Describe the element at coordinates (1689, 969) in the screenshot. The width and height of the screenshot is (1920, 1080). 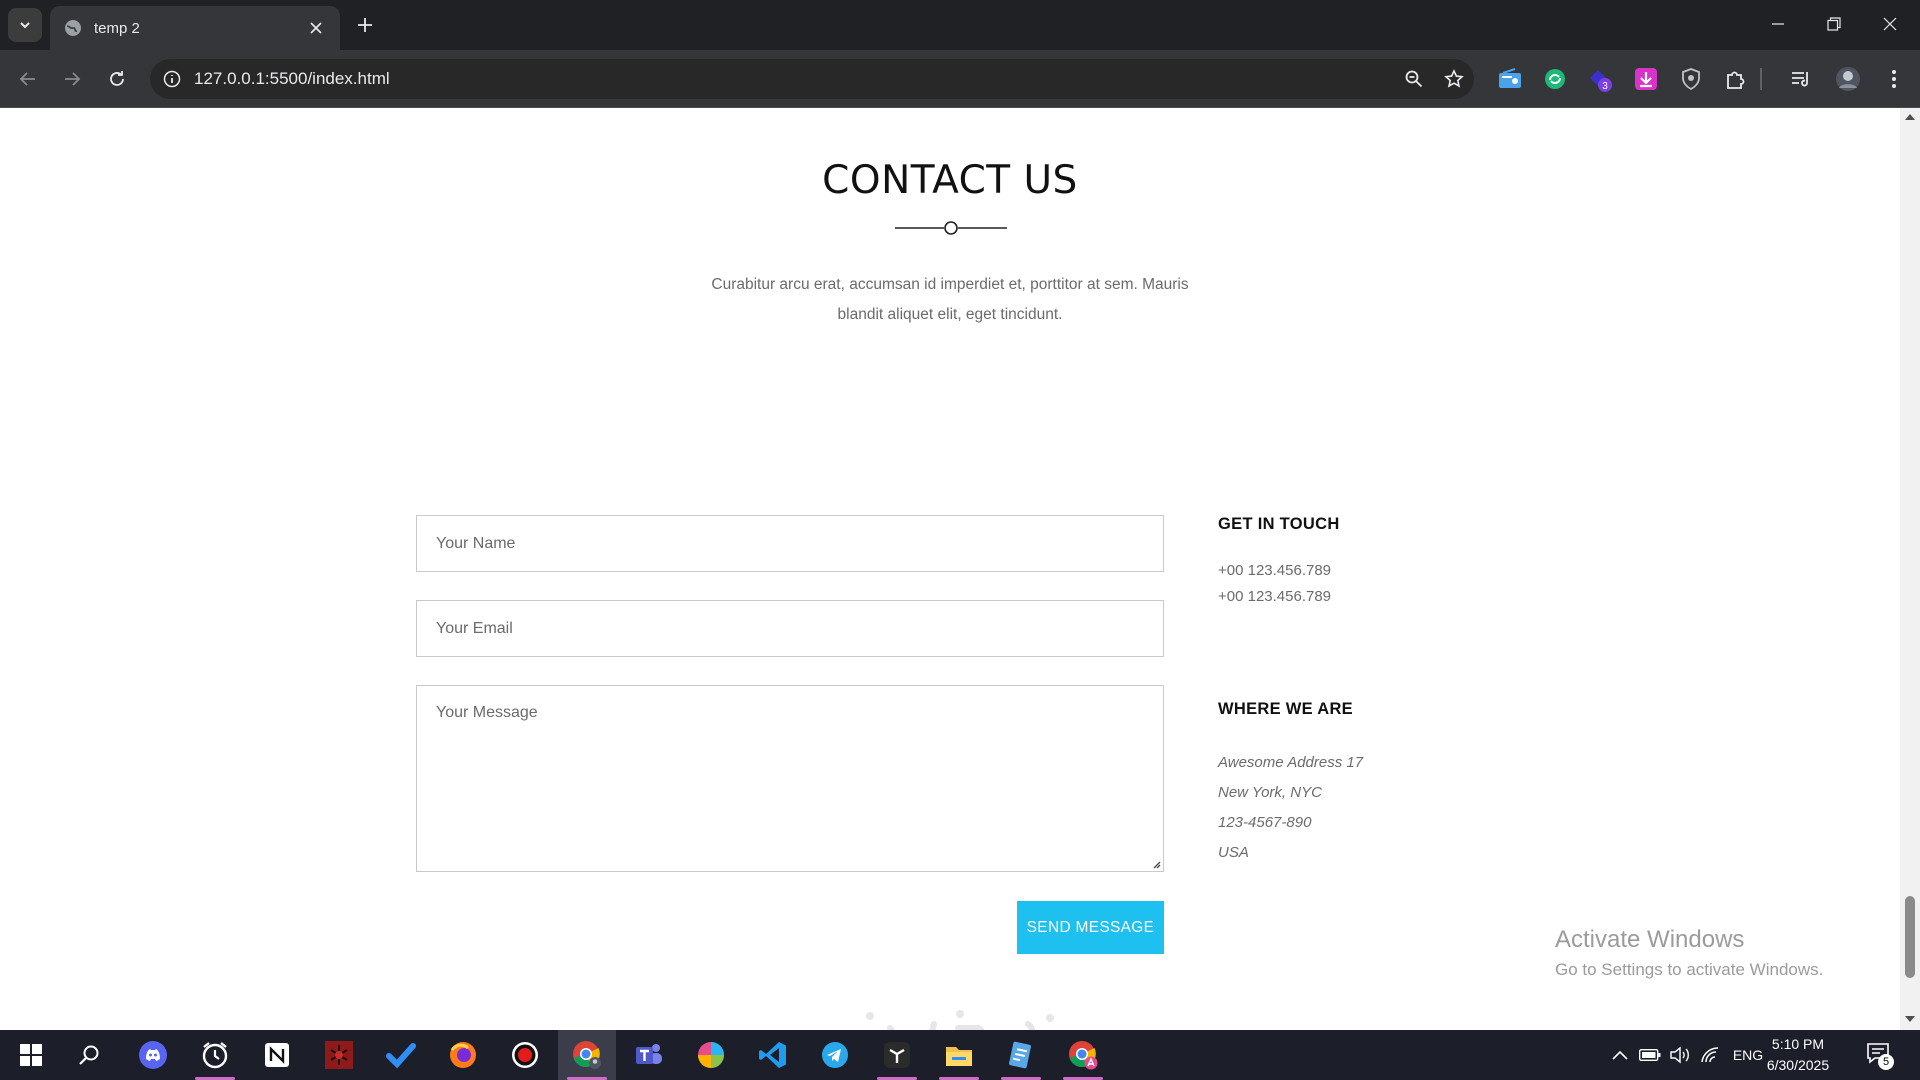
I see `watermark-subtitle: Go to Settings to activate Windows.` at that location.